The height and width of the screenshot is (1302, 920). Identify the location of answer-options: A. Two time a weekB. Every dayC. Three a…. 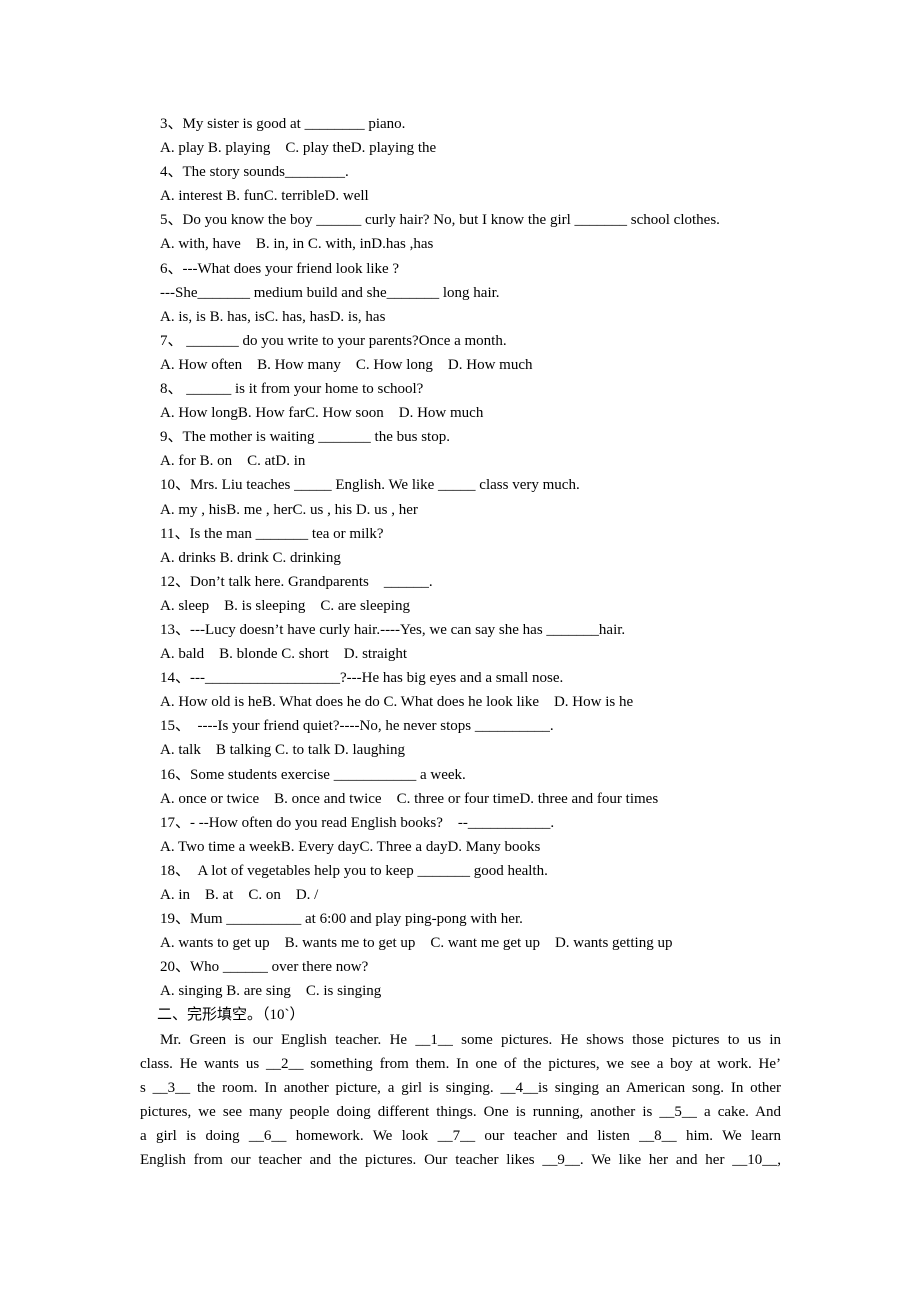
(350, 846).